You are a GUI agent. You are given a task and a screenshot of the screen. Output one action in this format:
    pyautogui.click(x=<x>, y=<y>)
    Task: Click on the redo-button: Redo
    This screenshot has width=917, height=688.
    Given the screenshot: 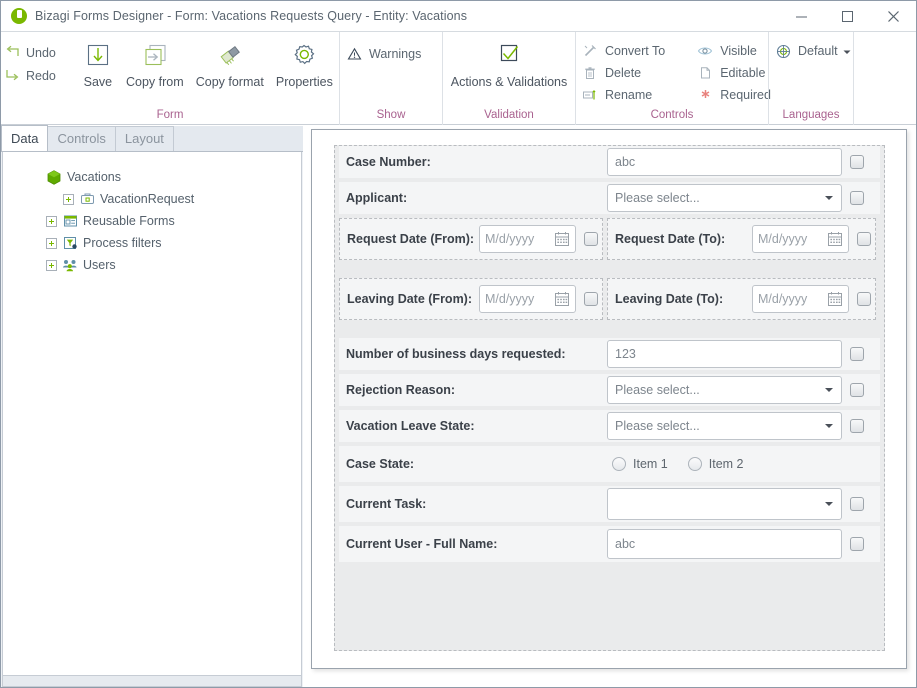 What is the action you would take?
    pyautogui.click(x=31, y=75)
    